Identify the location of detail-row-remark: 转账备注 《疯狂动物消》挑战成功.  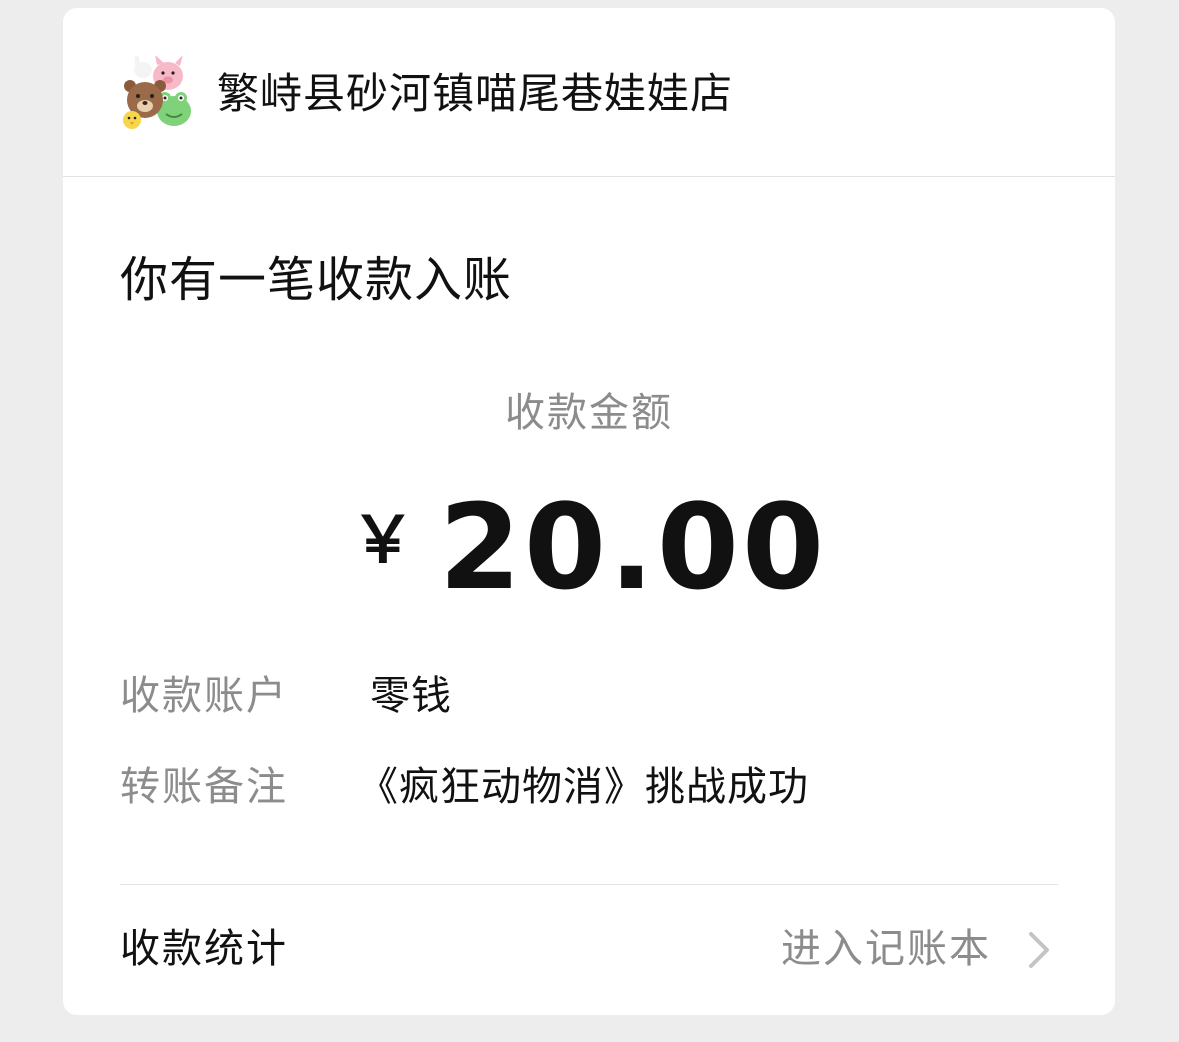
(464, 787).